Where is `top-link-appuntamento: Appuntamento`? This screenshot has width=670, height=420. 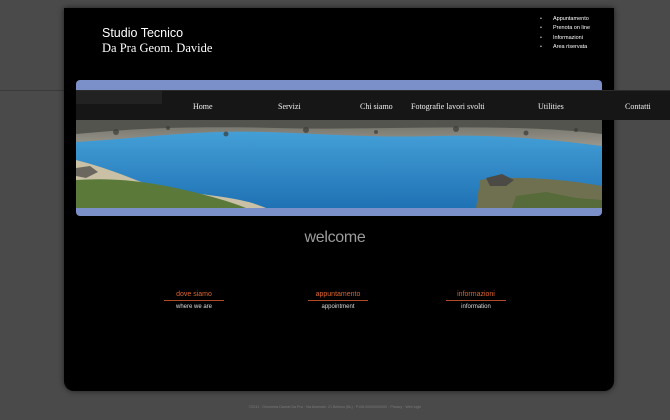 top-link-appuntamento: Appuntamento is located at coordinates (565, 19).